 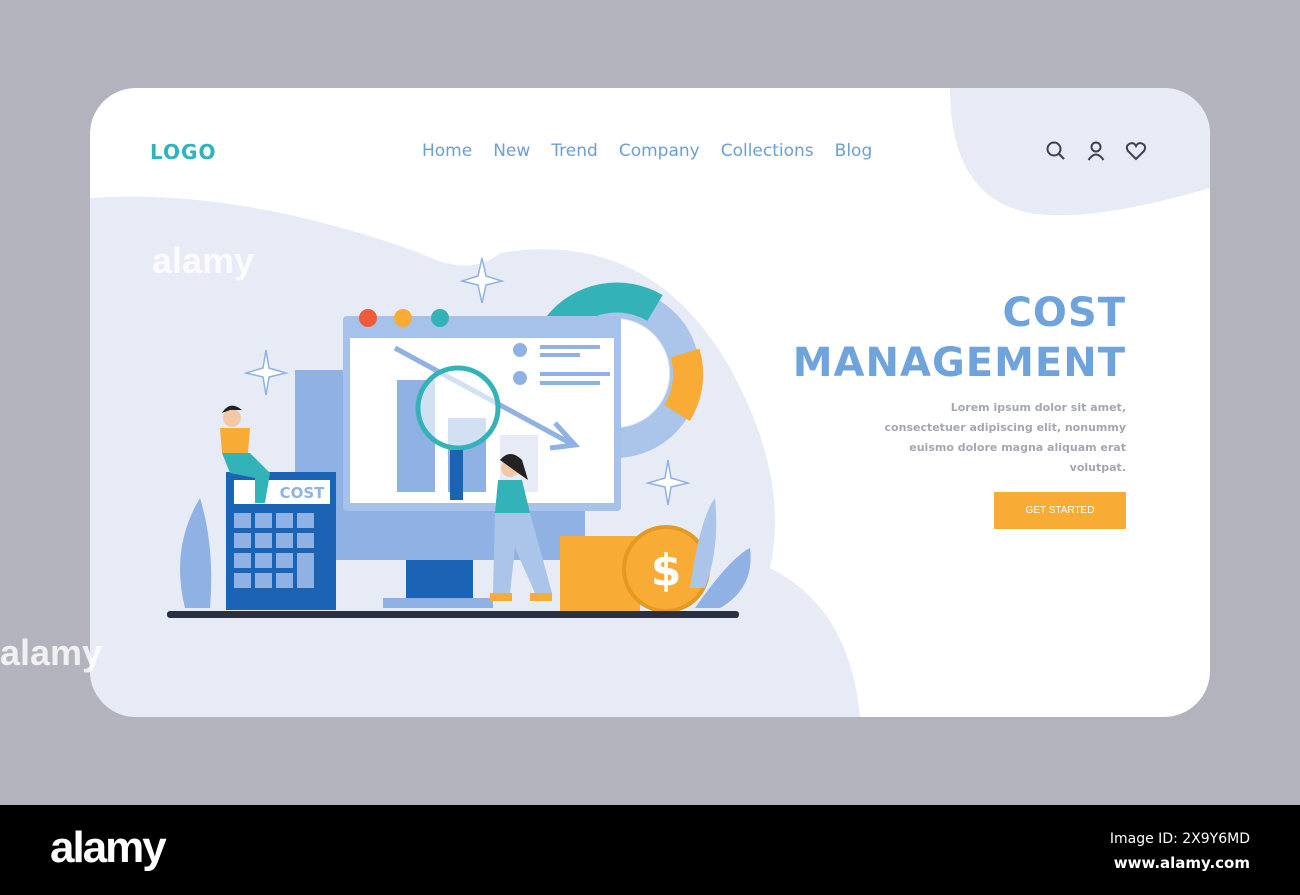 I want to click on alamy-logo: alamy, so click(x=108, y=847).